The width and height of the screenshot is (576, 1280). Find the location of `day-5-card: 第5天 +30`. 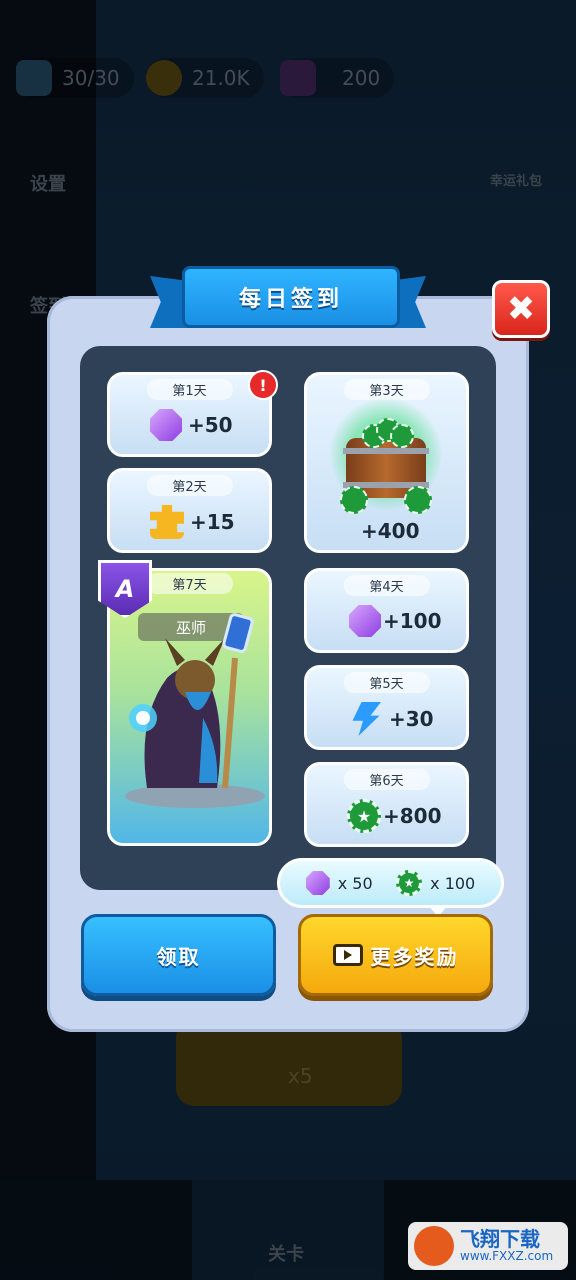

day-5-card: 第5天 +30 is located at coordinates (386, 707).